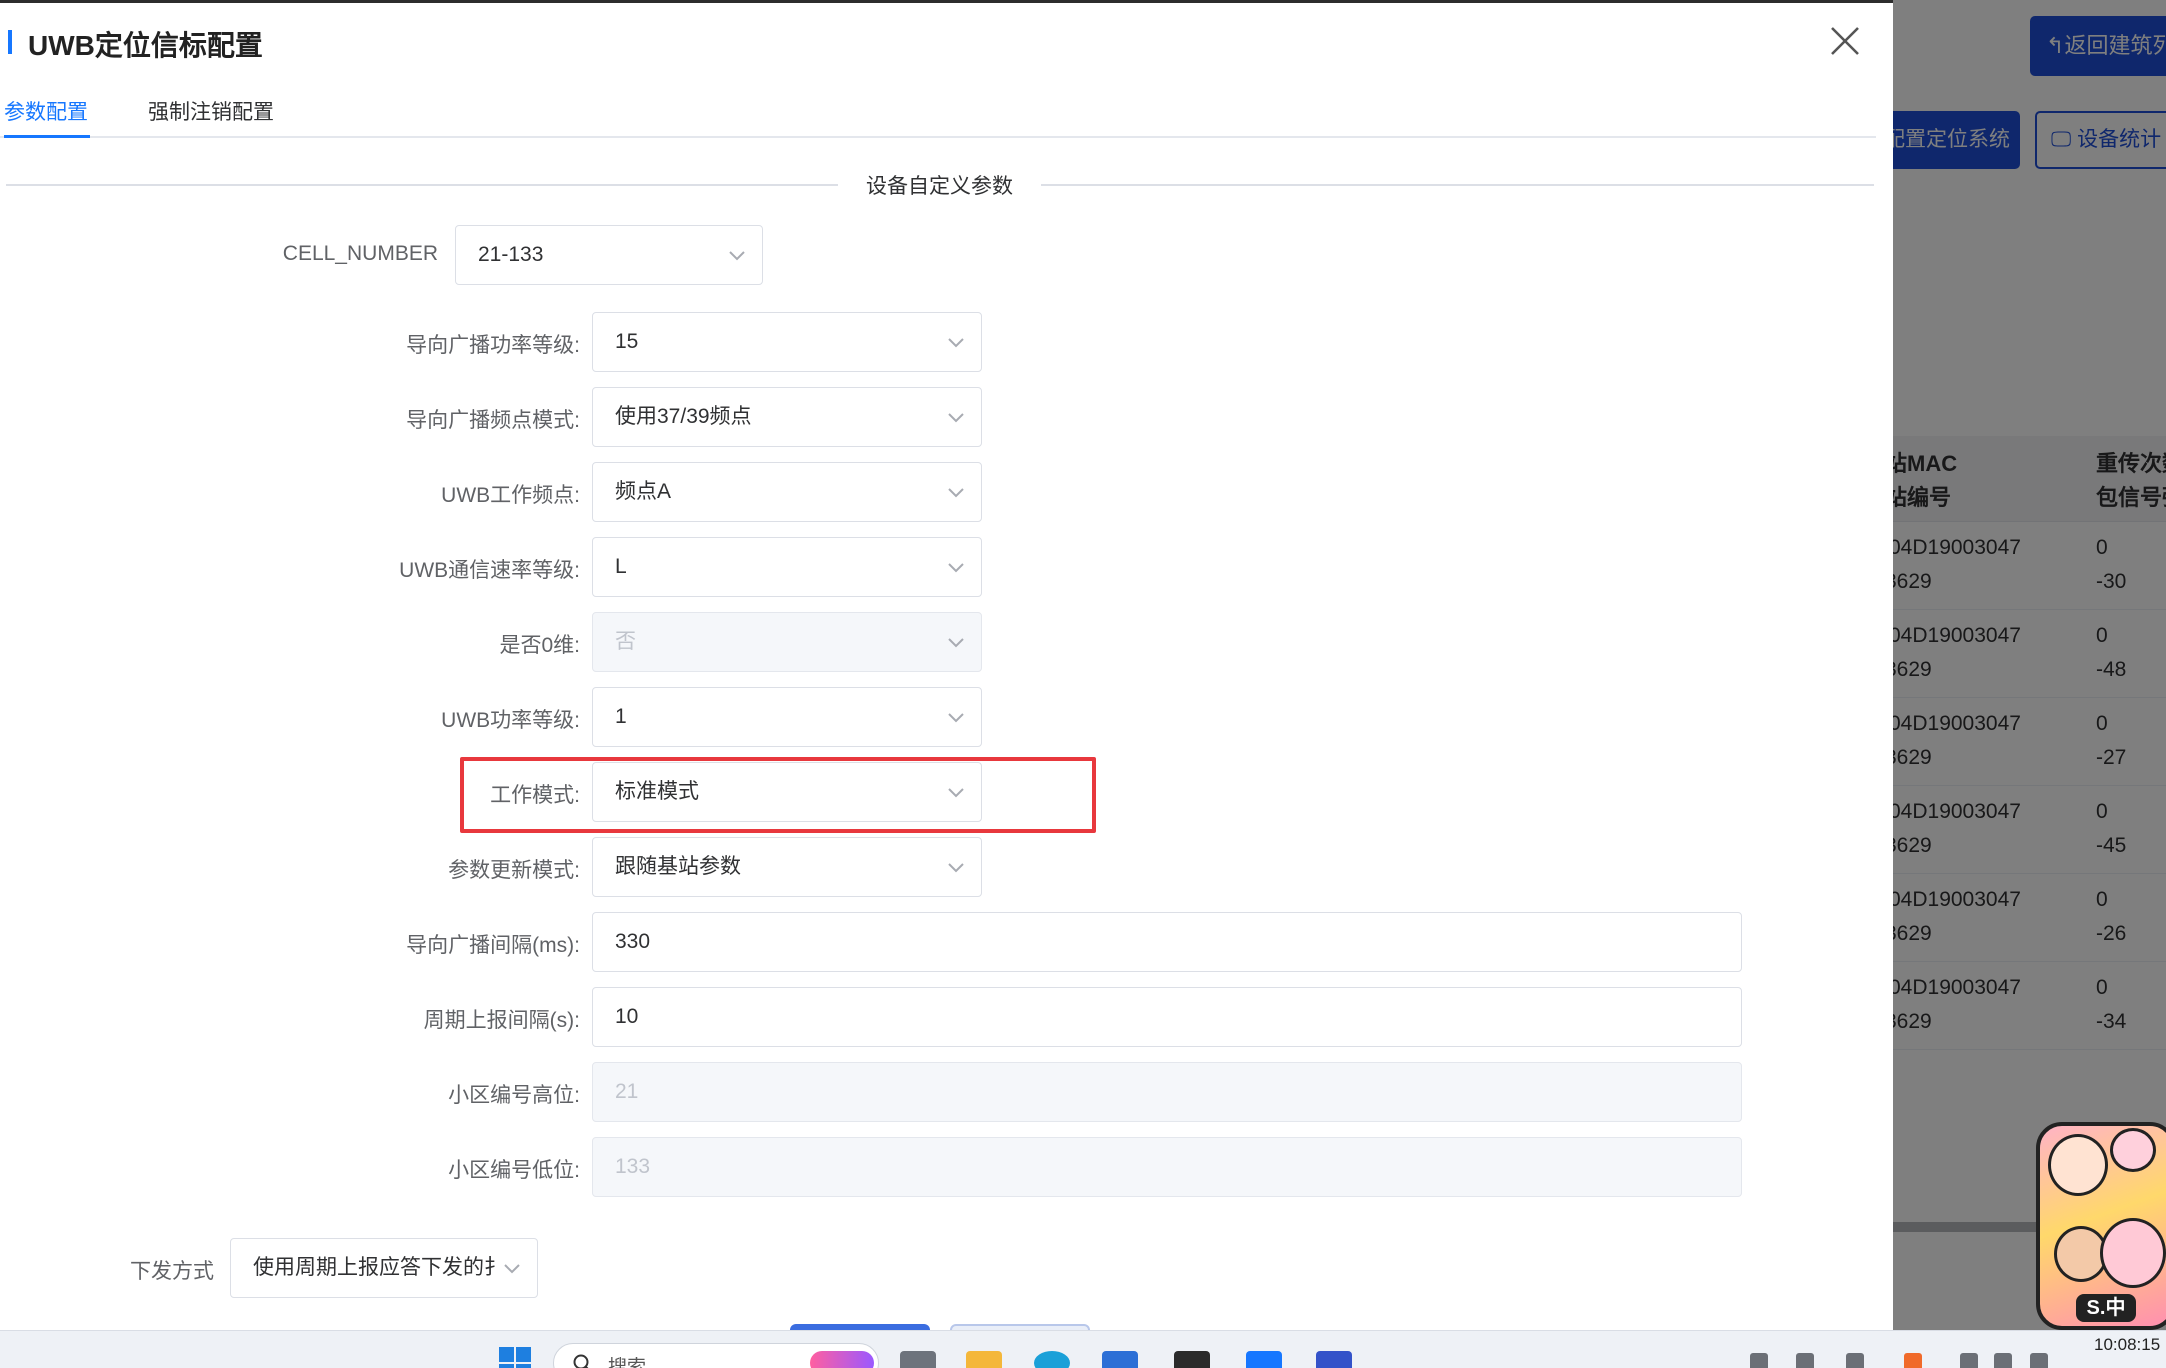 The width and height of the screenshot is (2166, 1368). I want to click on cell-number-label: CELL_NUMBER, so click(360, 253).